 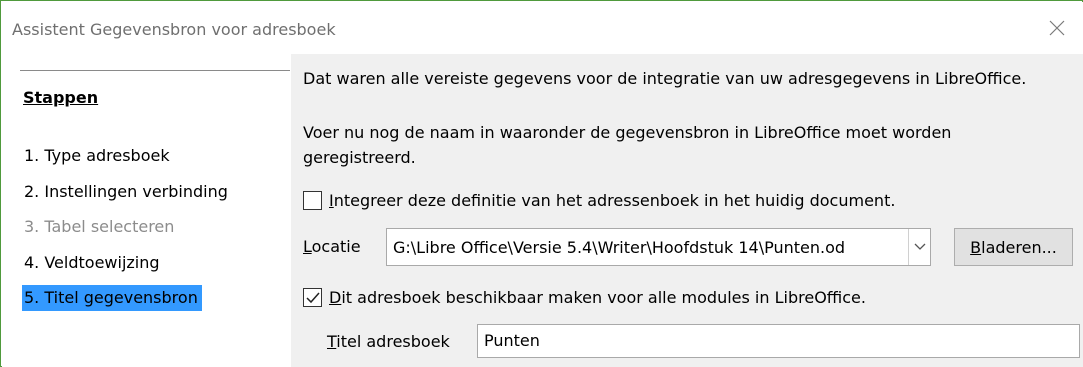 I want to click on step-instellingen-verbinding: 2. Instellingen verbinding, so click(x=127, y=192).